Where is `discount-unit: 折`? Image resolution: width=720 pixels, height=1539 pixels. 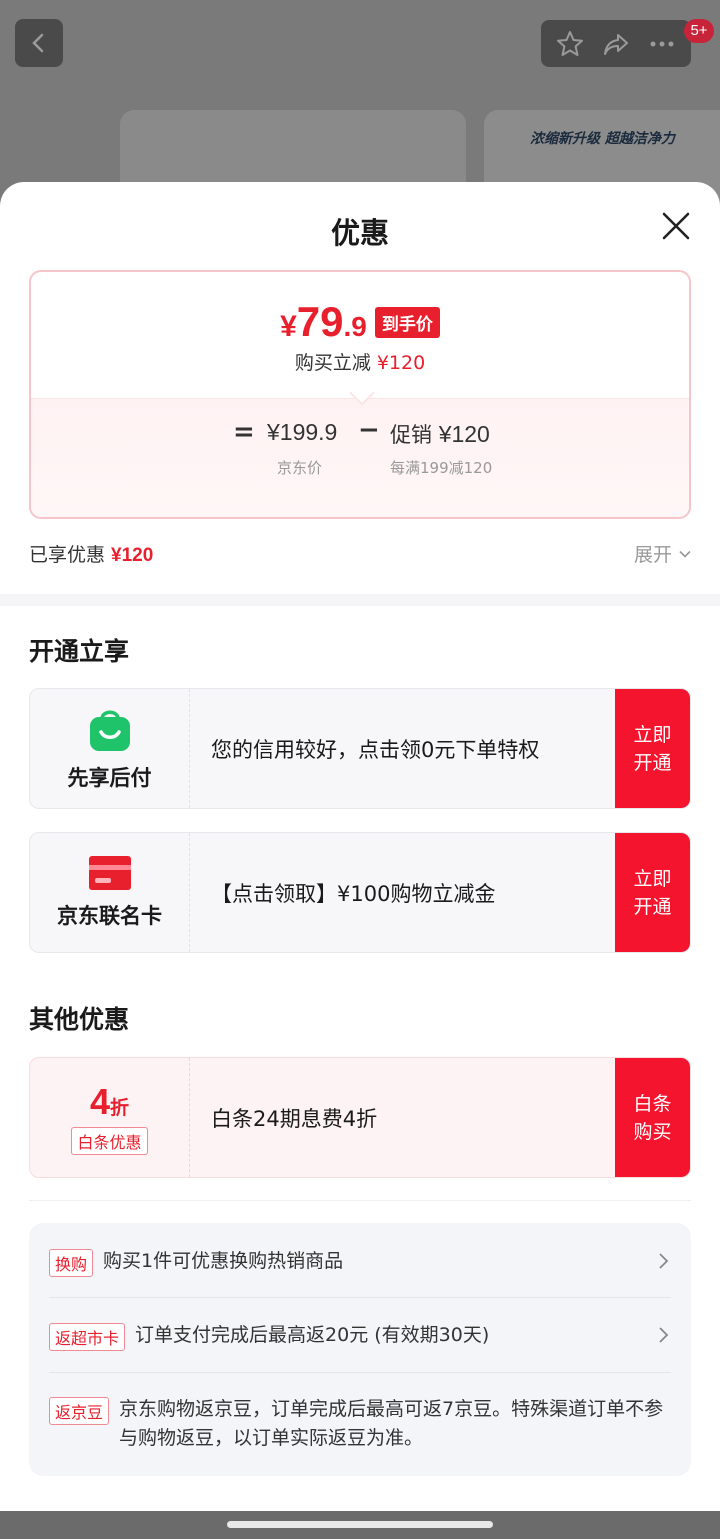 discount-unit: 折 is located at coordinates (120, 1108).